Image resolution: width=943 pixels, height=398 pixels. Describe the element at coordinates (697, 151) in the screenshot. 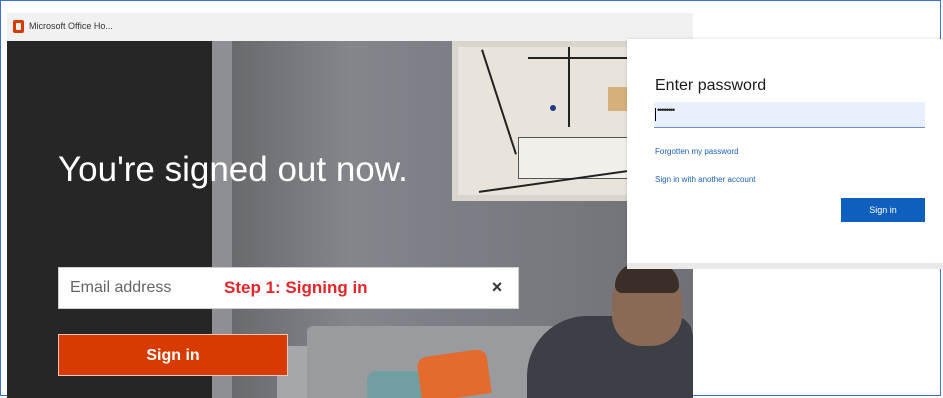

I see `forgot-password-link: Forgotten my password` at that location.